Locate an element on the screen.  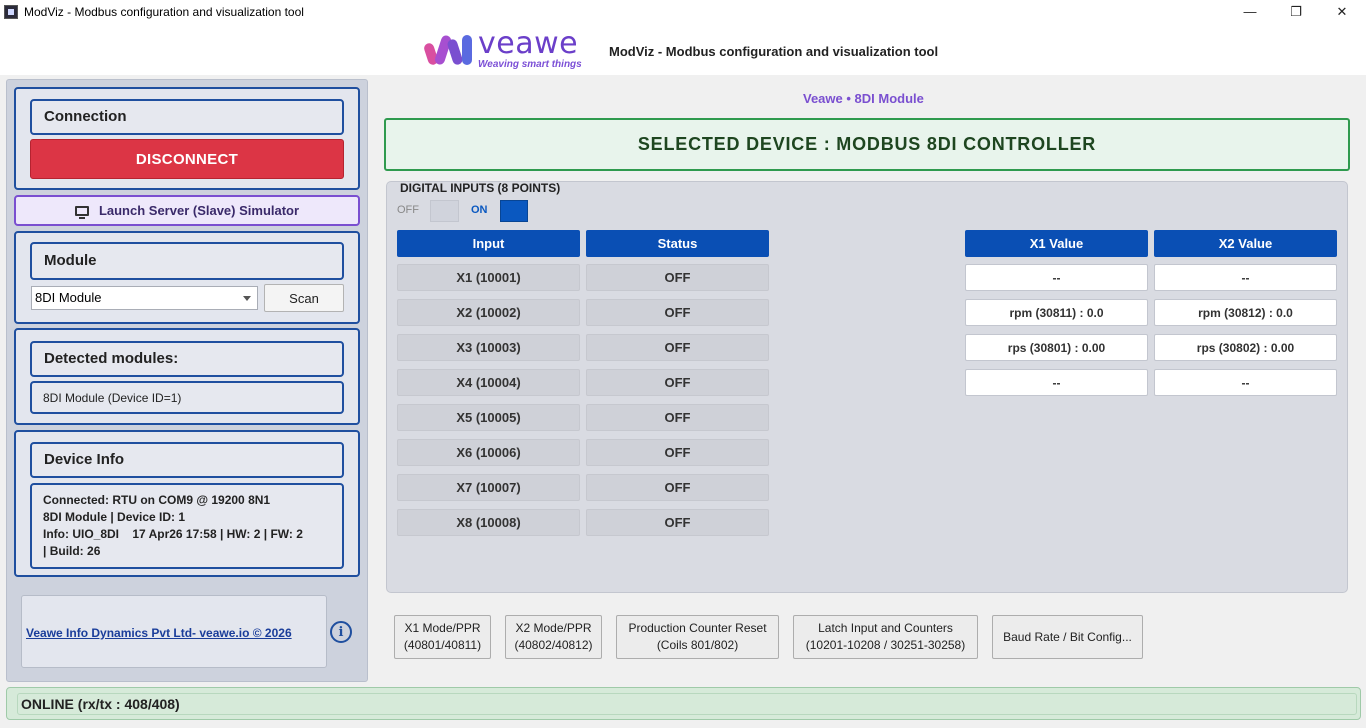
status-text: ONLINE (rx/tx : 408/408) is located at coordinates (687, 704).